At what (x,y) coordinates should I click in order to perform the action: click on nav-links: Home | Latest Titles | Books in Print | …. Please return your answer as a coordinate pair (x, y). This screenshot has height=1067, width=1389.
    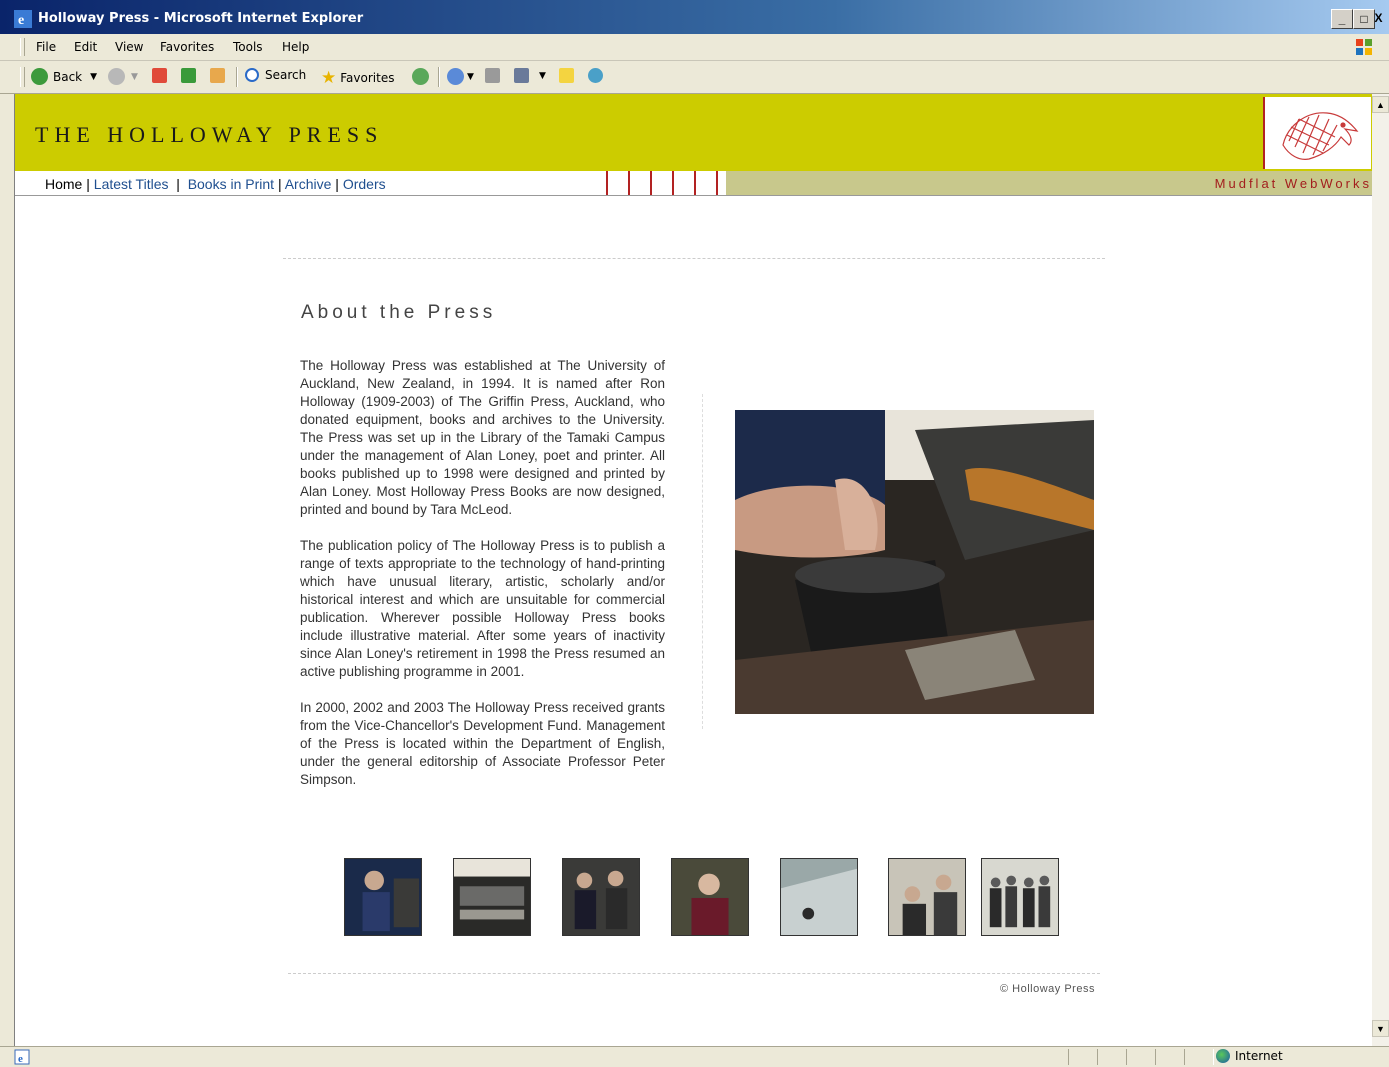
    Looking at the image, I should click on (215, 184).